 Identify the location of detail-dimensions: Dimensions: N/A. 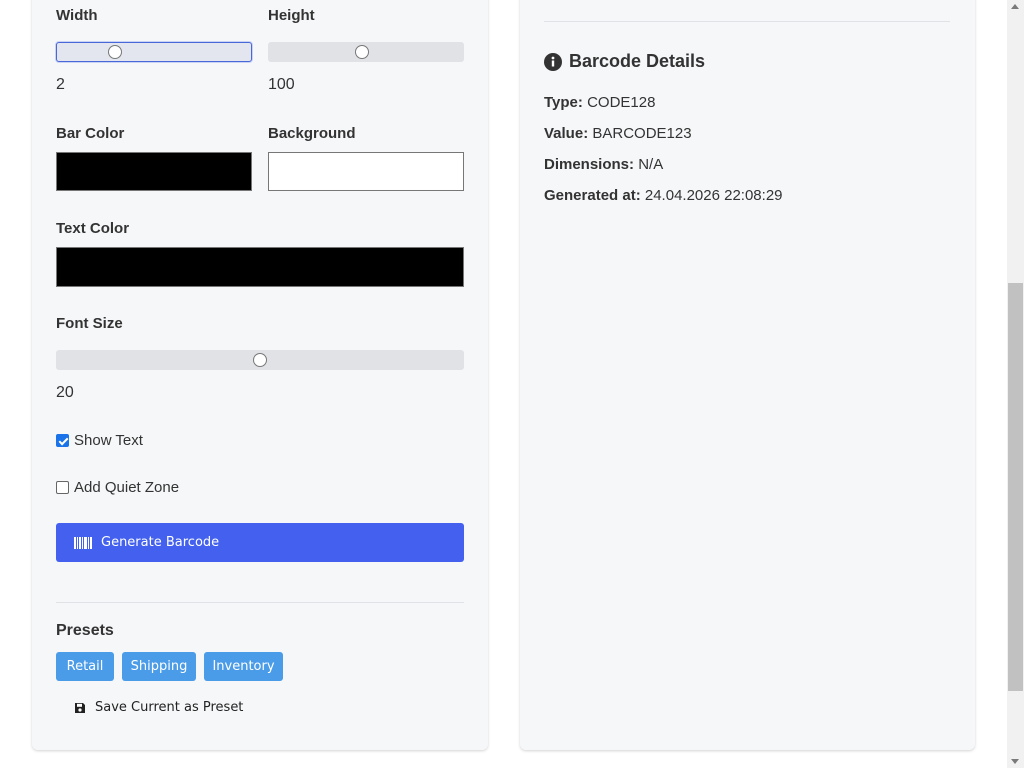
(603, 164).